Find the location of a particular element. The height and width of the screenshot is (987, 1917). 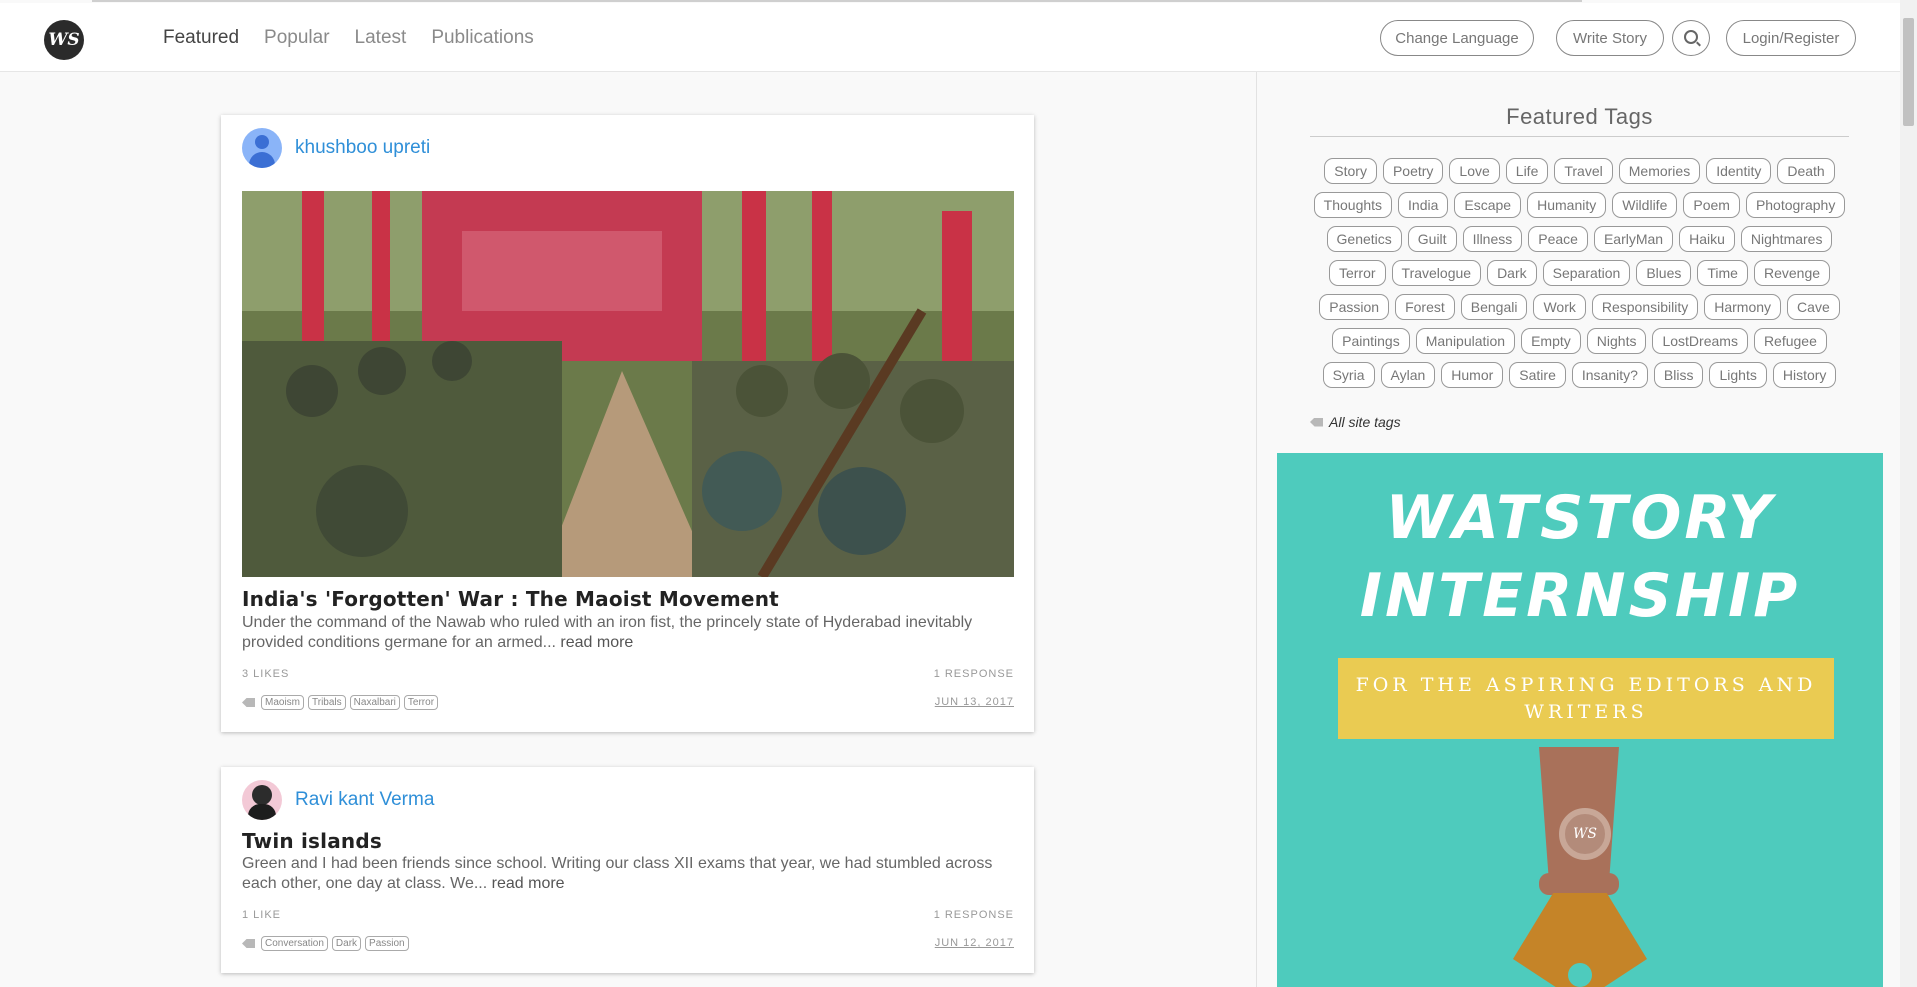

featured-tag: Responsibility is located at coordinates (1645, 307).